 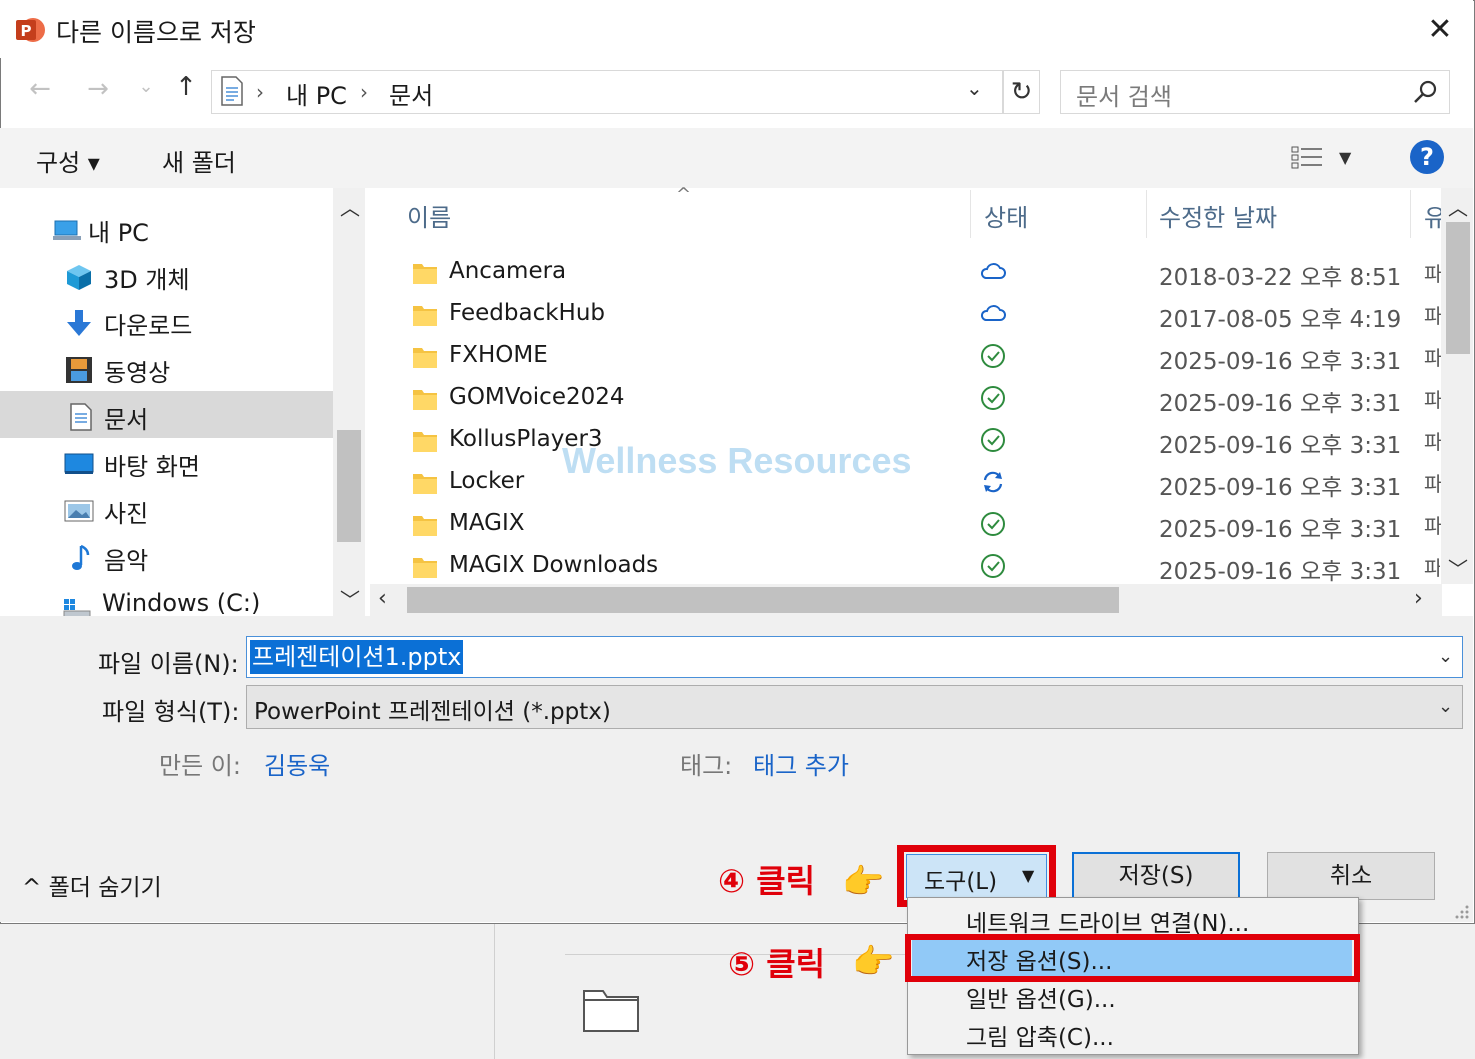 I want to click on nav-item-label: Windows (C:), so click(x=181, y=603).